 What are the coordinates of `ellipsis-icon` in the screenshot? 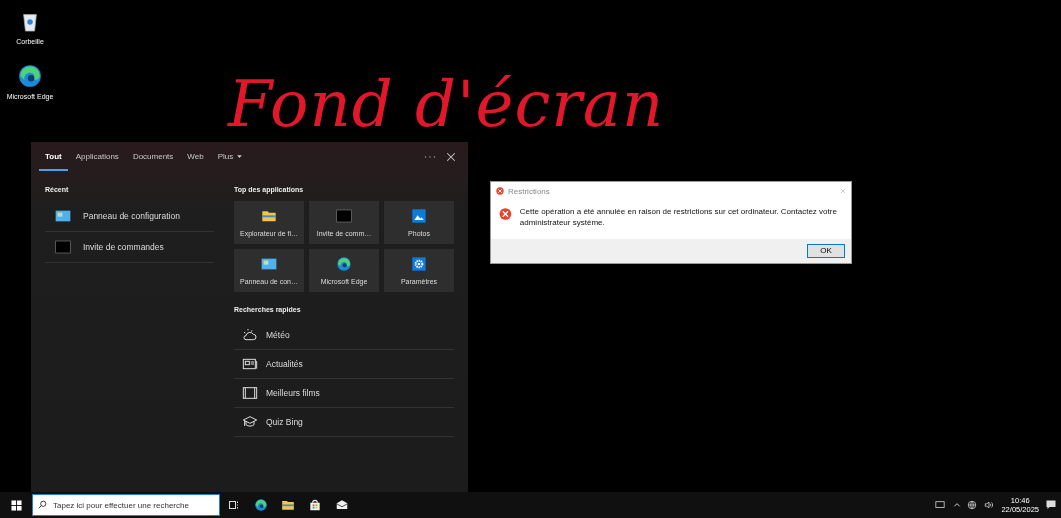 It's located at (430, 157).